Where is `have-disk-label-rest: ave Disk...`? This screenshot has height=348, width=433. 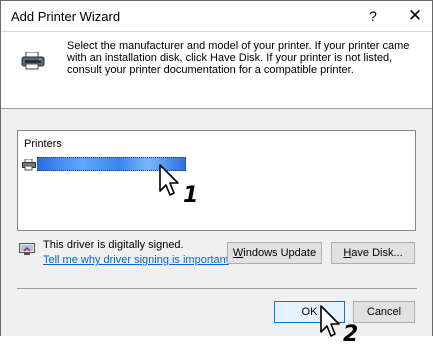 have-disk-label-rest: ave Disk... is located at coordinates (377, 253).